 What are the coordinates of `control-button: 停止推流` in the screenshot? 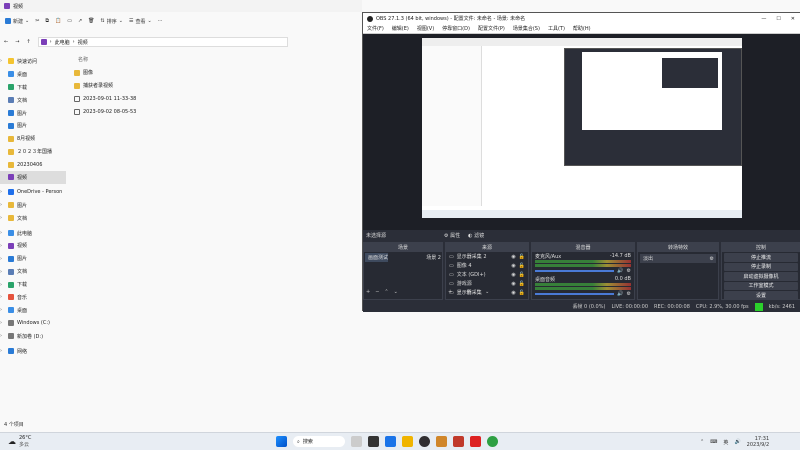 It's located at (761, 257).